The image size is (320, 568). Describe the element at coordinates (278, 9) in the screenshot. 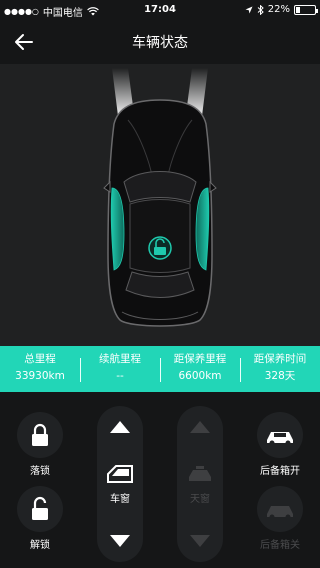

I see `battery-percent: 22%` at that location.